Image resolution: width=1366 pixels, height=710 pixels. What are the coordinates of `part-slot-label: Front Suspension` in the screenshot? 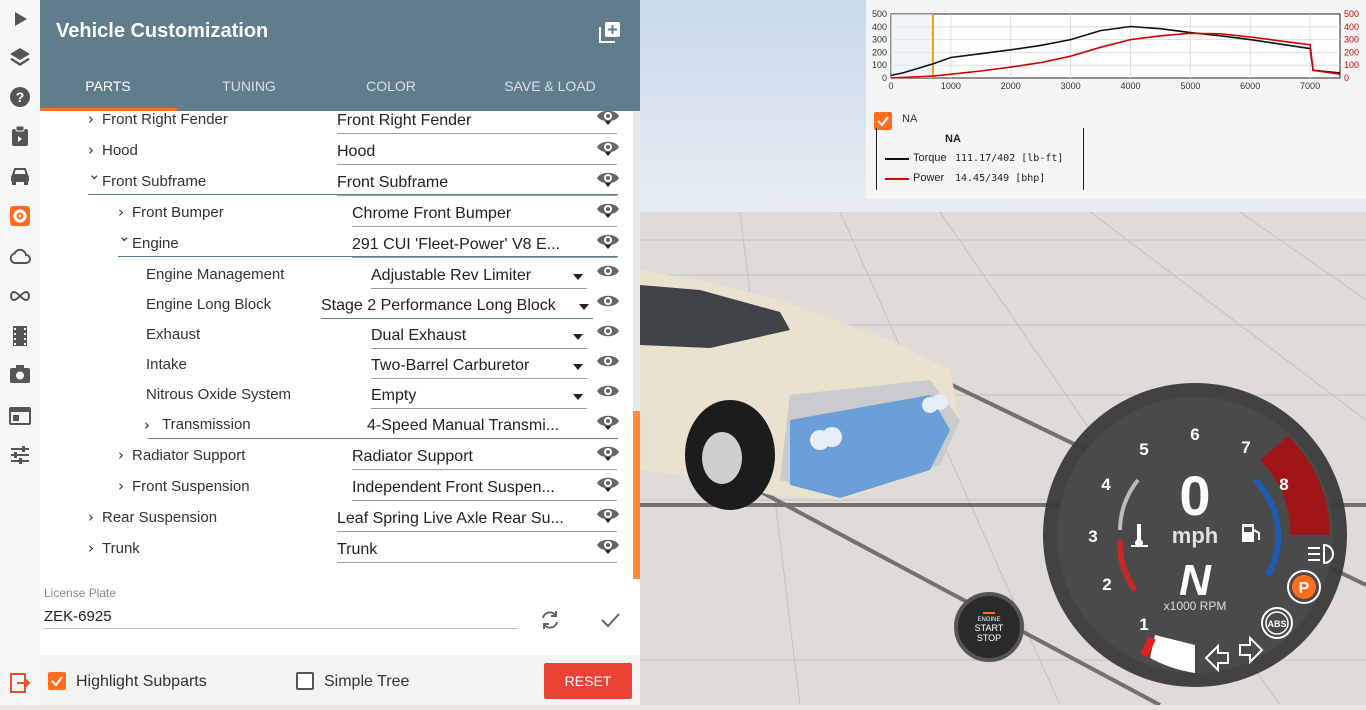 It's located at (191, 486).